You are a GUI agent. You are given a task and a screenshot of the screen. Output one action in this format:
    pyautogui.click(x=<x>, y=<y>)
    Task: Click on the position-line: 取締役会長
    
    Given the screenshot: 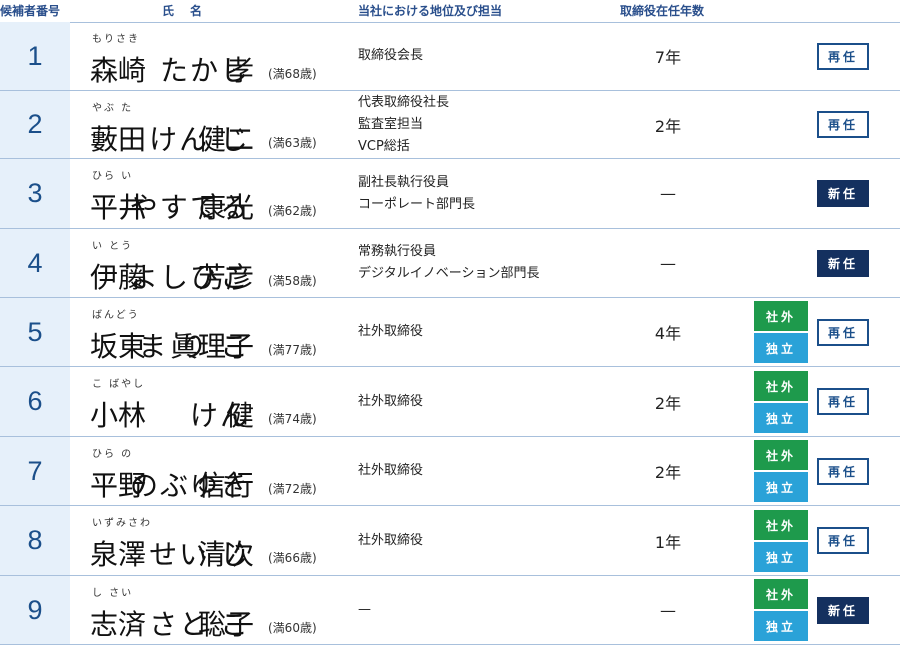 What is the action you would take?
    pyautogui.click(x=391, y=55)
    